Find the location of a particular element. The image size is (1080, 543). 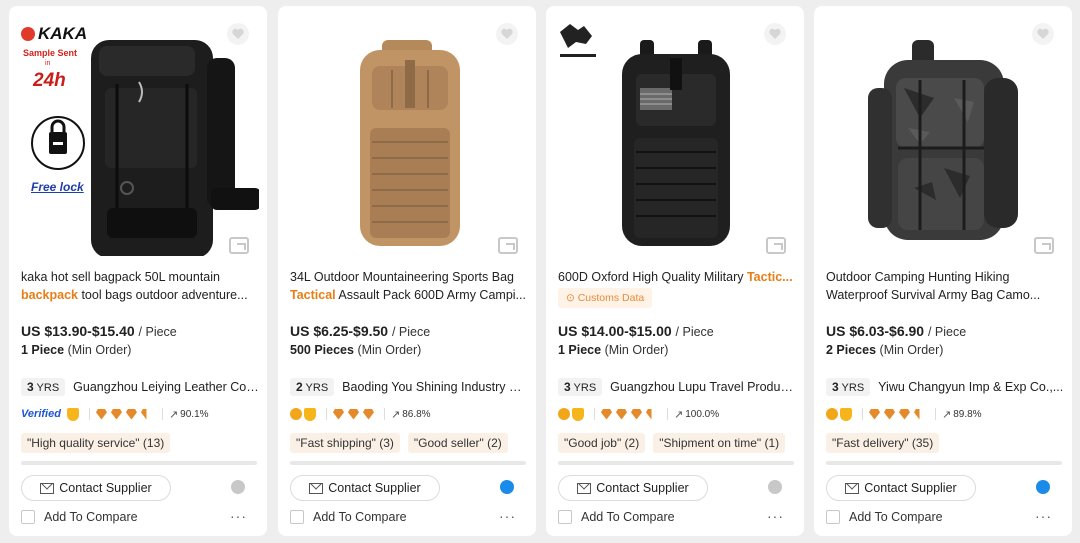

coin-icon is located at coordinates (564, 414).